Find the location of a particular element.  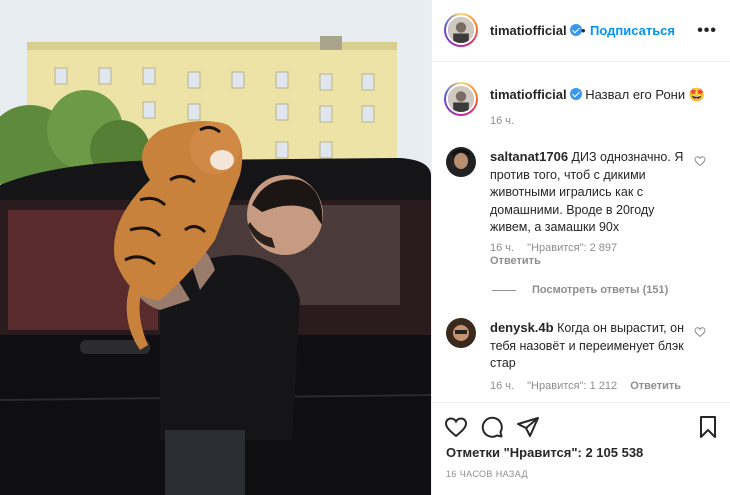

likes-count: Отметки "Нравится": 2 105 538 is located at coordinates (544, 452).